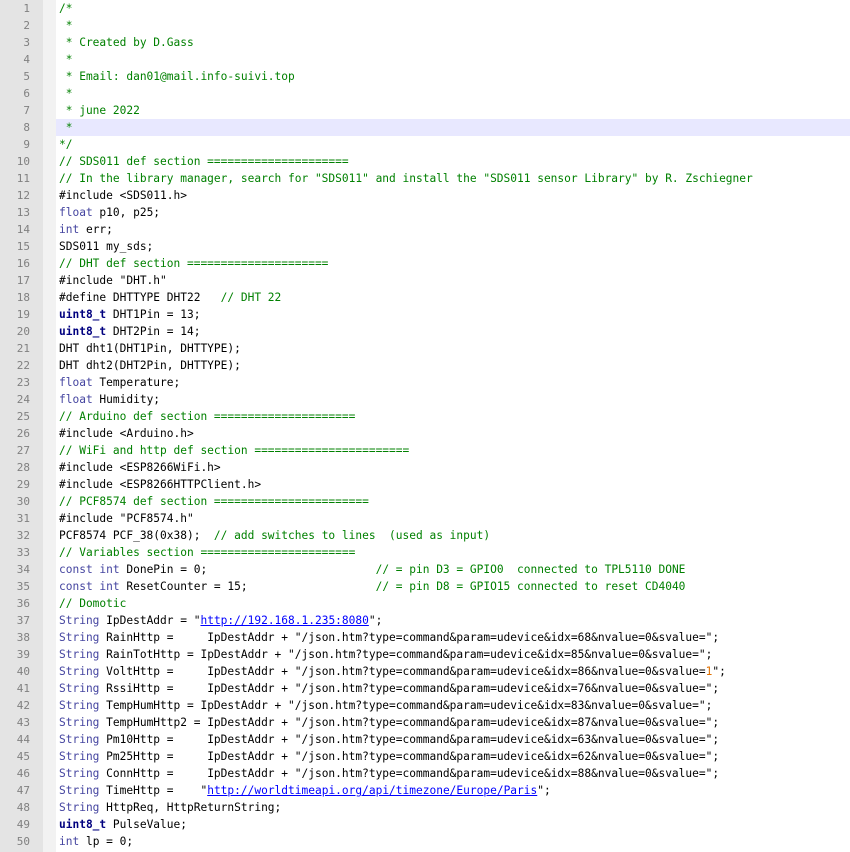 The width and height of the screenshot is (850, 852). What do you see at coordinates (425, 195) in the screenshot?
I see `code-line: 12 #include <SDS011.h>` at bounding box center [425, 195].